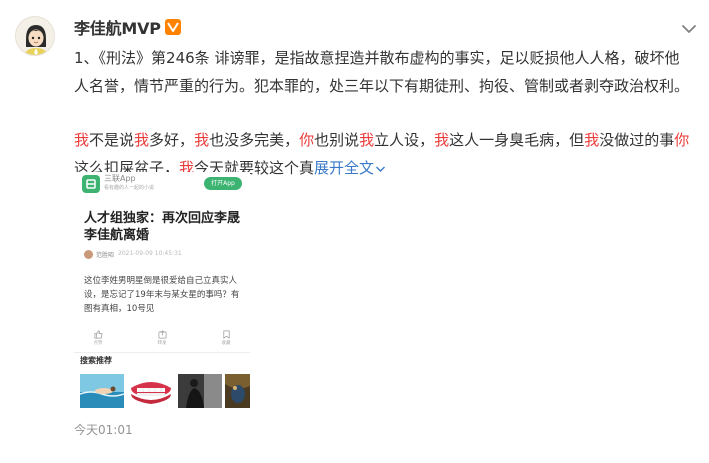  What do you see at coordinates (162, 227) in the screenshot?
I see `article-title: 人才组独家：再次回应李晟李佳航离婚` at bounding box center [162, 227].